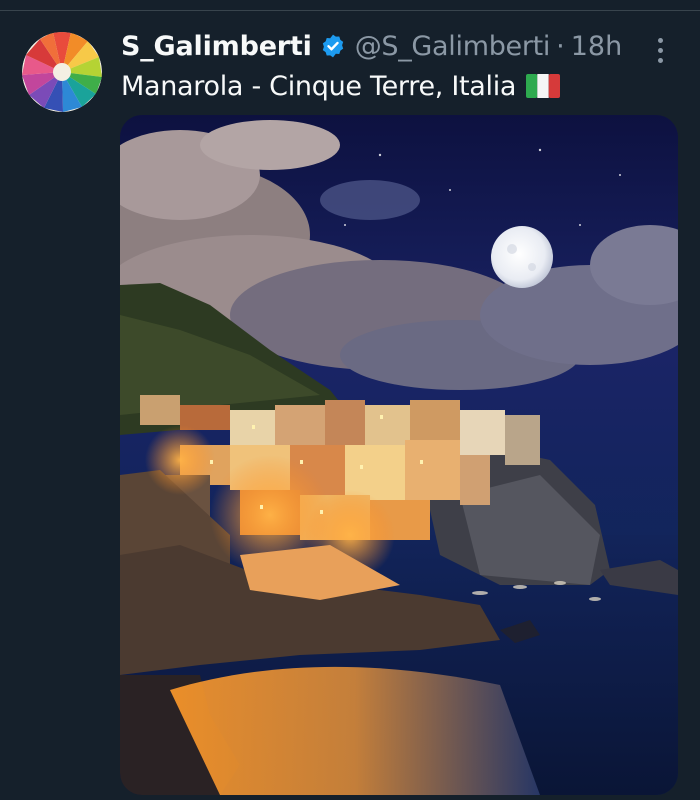 Image resolution: width=700 pixels, height=800 pixels. I want to click on handle: @S_Galimberti, so click(453, 46).